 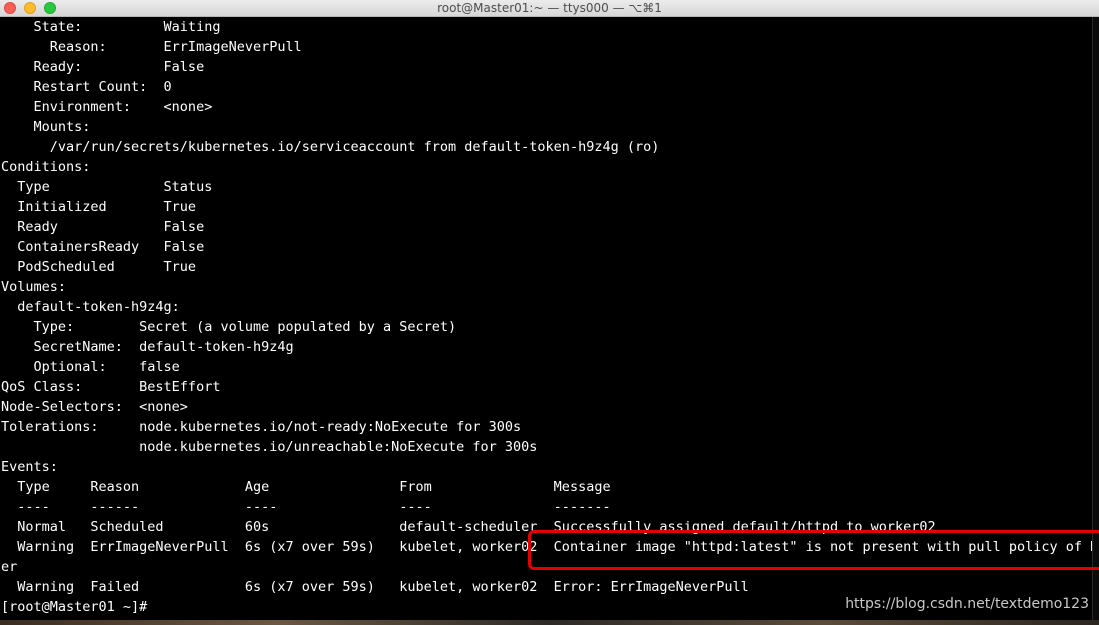 What do you see at coordinates (306, 507) in the screenshot?
I see `terminal-line: ---- ------ ---- ---- -------` at bounding box center [306, 507].